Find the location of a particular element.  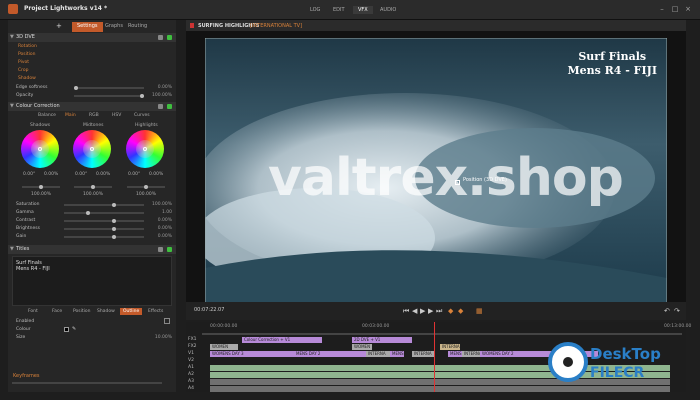

shadows-level-slider is located at coordinates (41, 187).